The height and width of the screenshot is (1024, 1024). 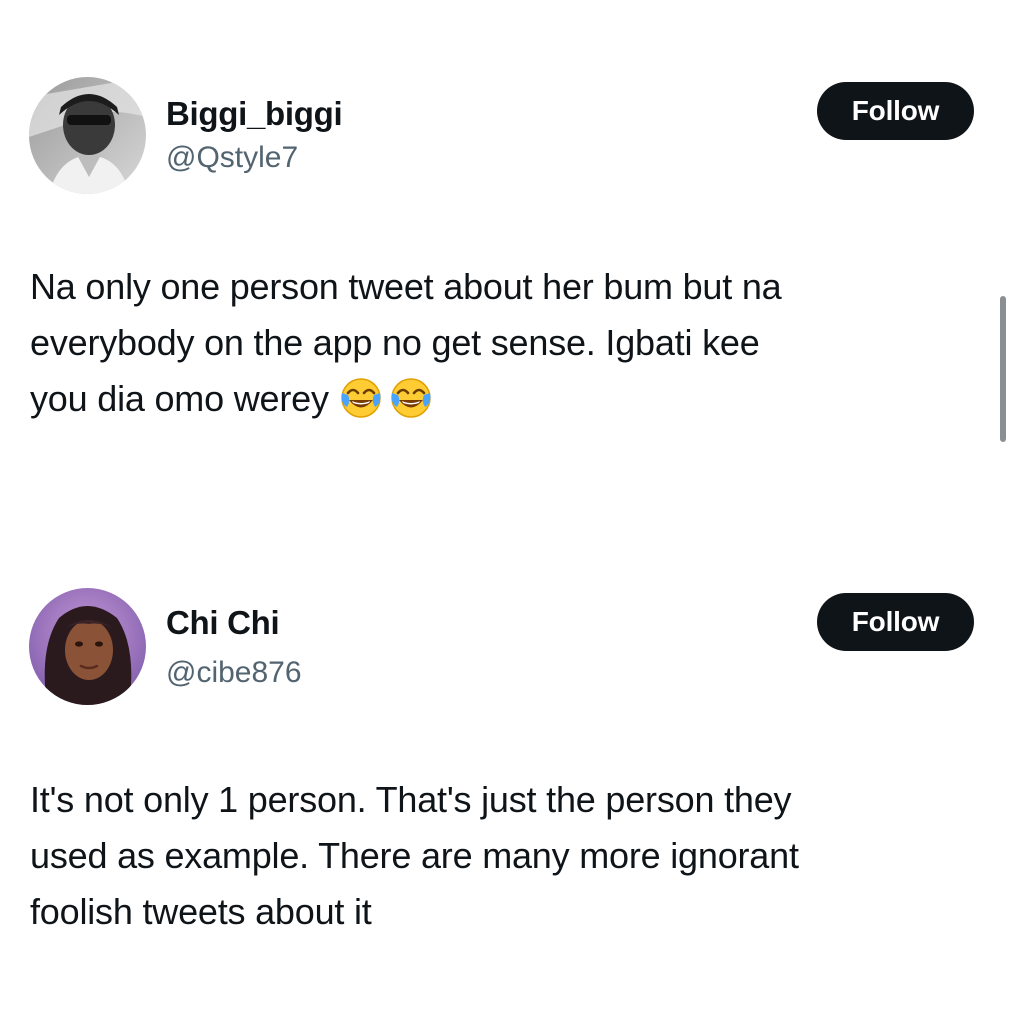 I want to click on emoji-group, so click(x=386, y=397).